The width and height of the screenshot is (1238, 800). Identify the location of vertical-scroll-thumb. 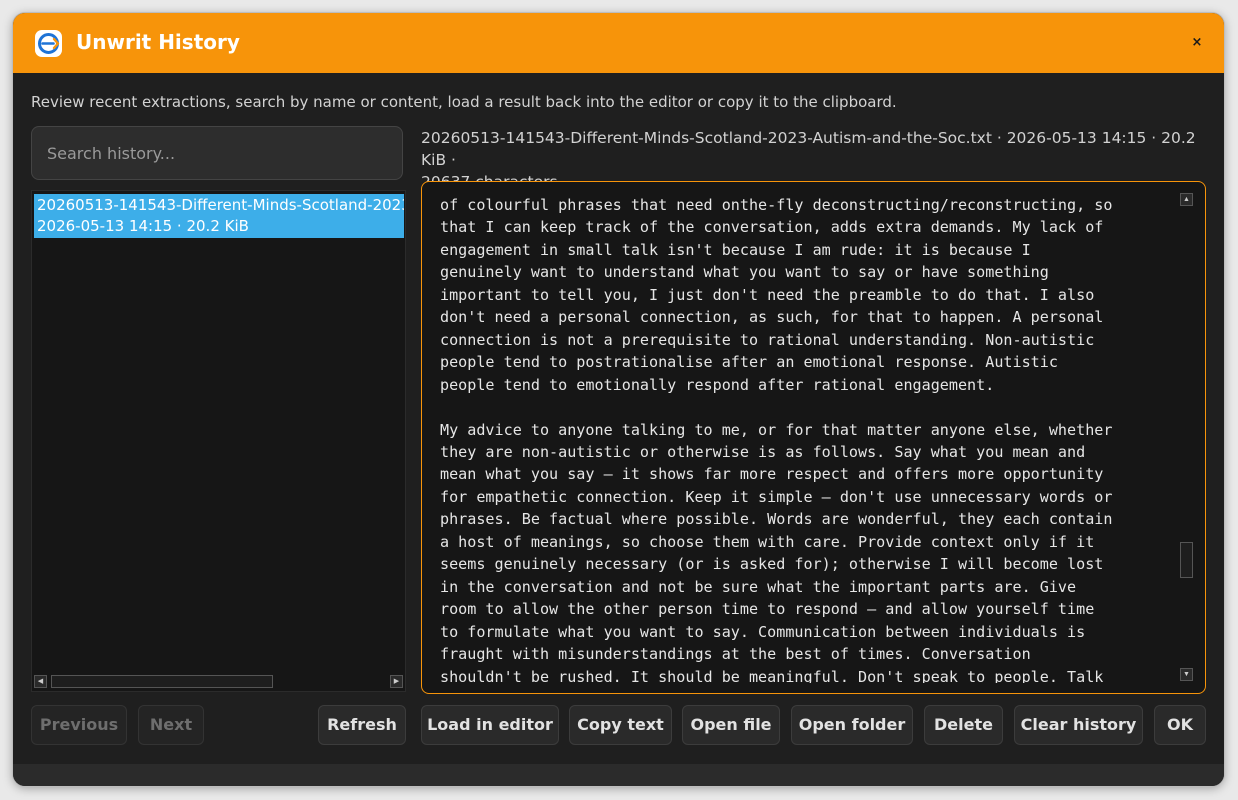
(1186, 560).